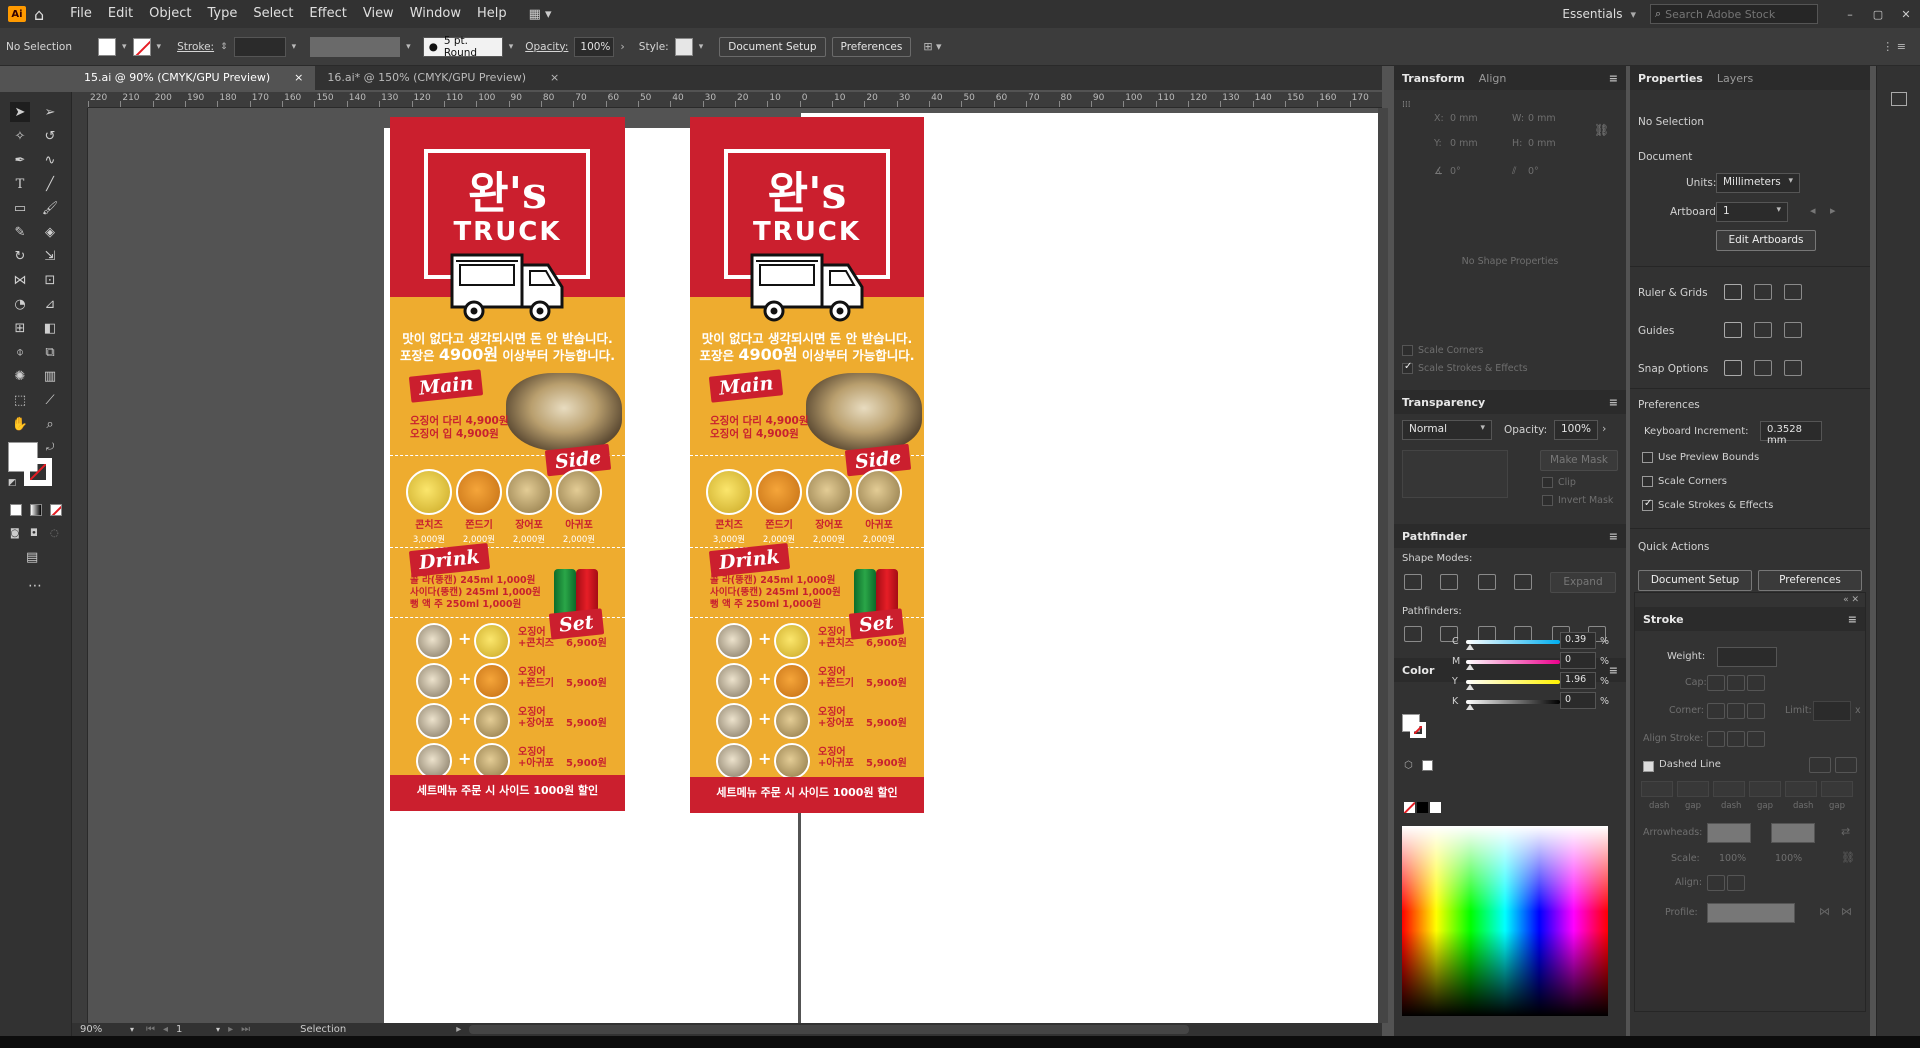 The image size is (1920, 1048). I want to click on next-artboard-icon: ▸, so click(1833, 210).